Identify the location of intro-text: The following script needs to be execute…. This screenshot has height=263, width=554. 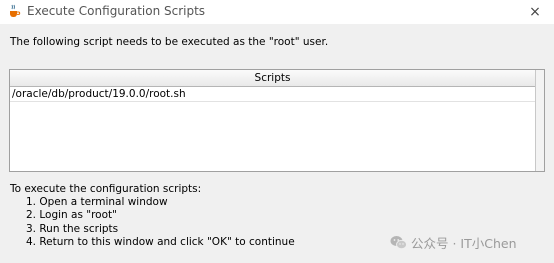
(169, 42).